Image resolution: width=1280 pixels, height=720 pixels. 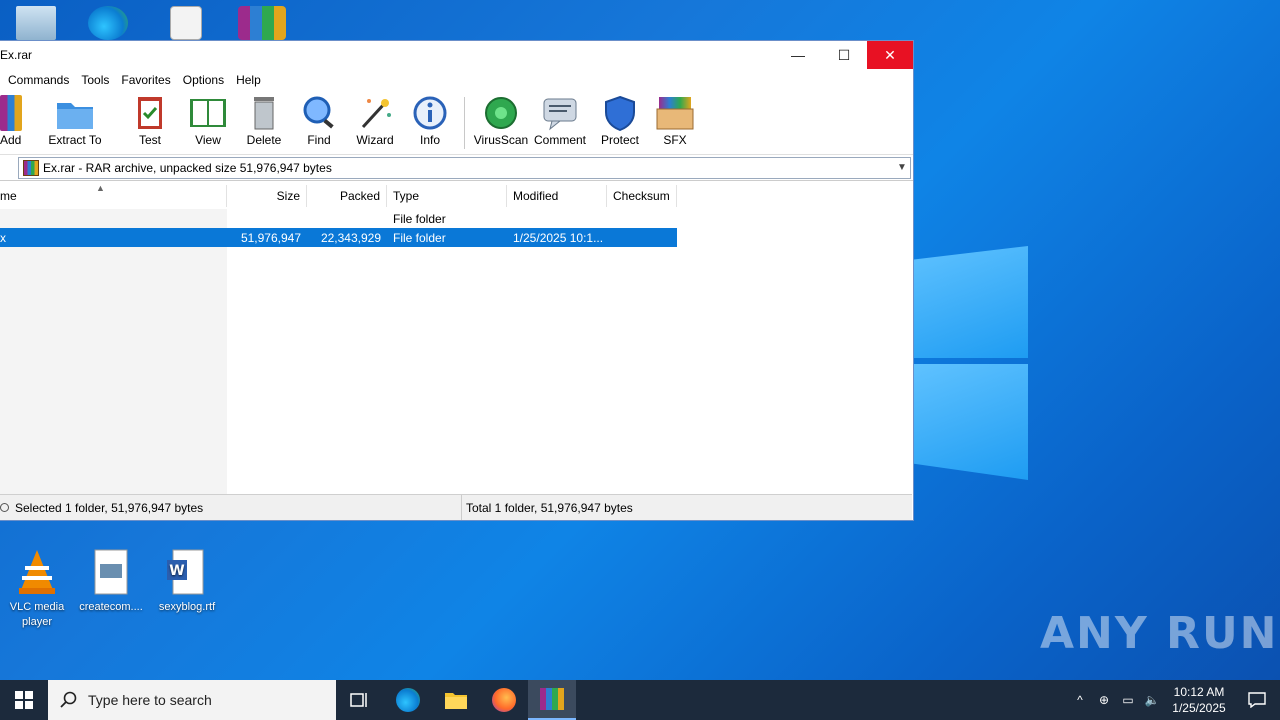 I want to click on test-button: Test, so click(x=150, y=121).